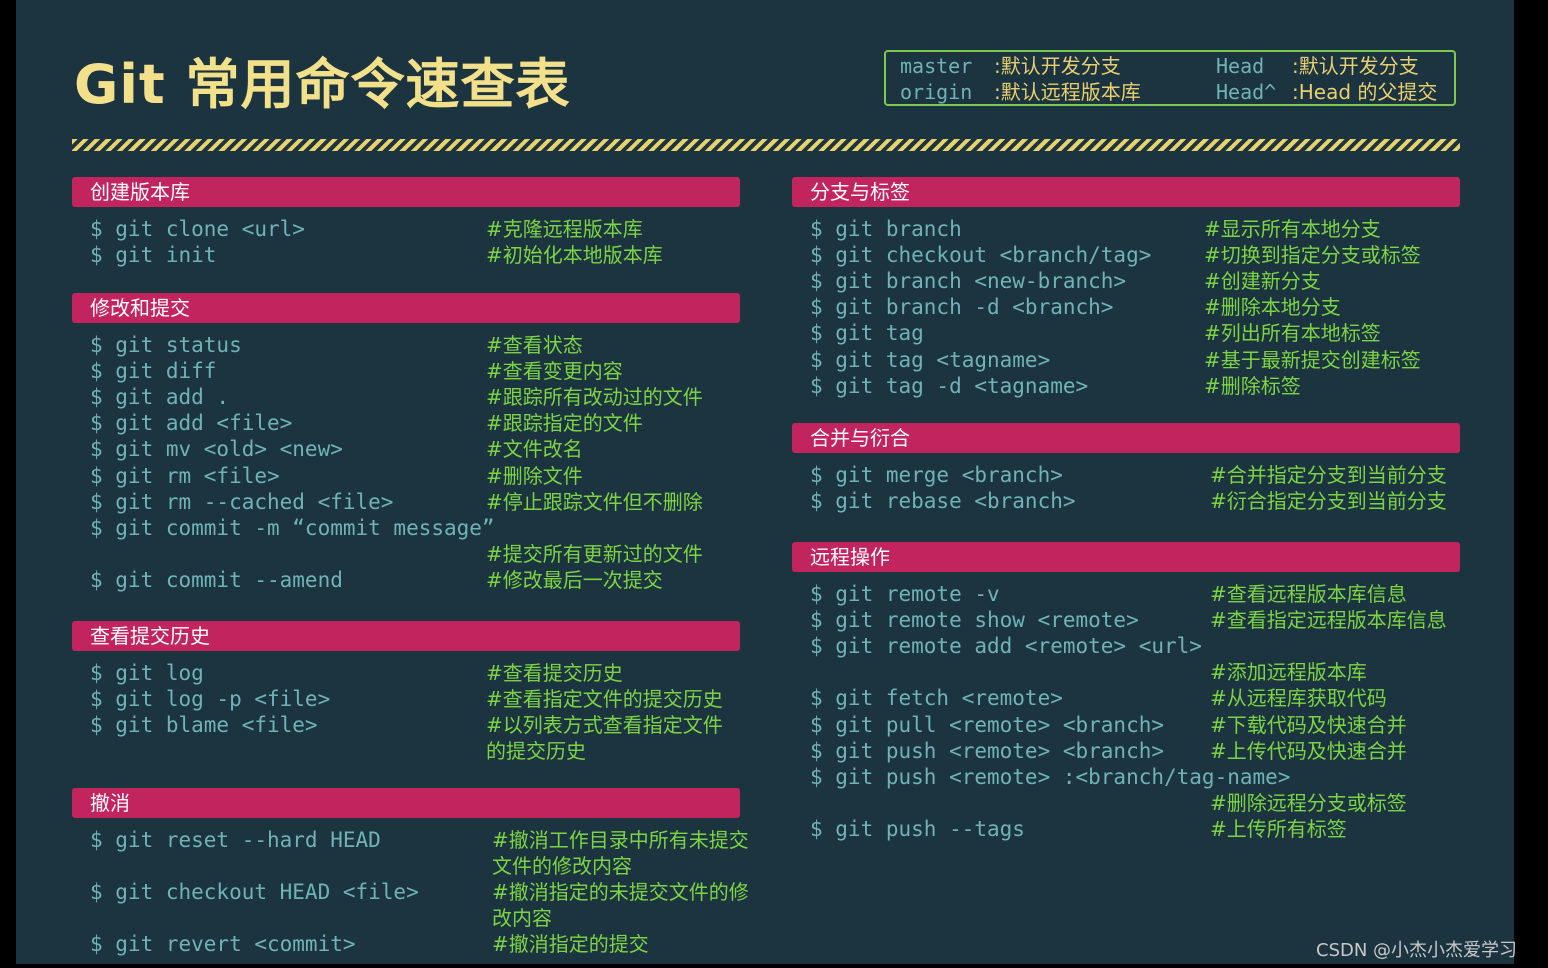 Image resolution: width=1548 pixels, height=968 pixels. Describe the element at coordinates (534, 345) in the screenshot. I see `command-description: #查看状态` at that location.